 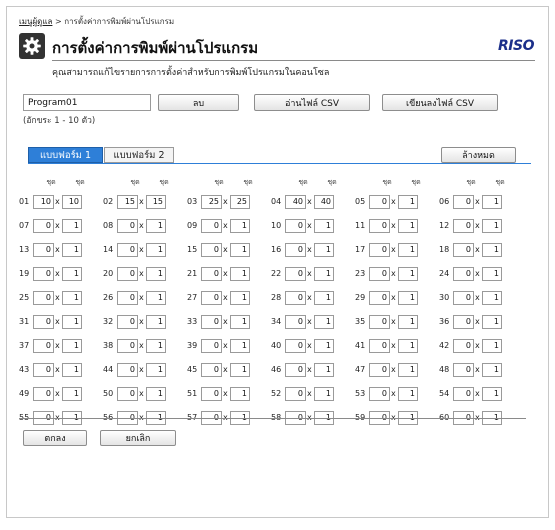 What do you see at coordinates (138, 438) in the screenshot?
I see `cancel-button: ยกเลิก` at bounding box center [138, 438].